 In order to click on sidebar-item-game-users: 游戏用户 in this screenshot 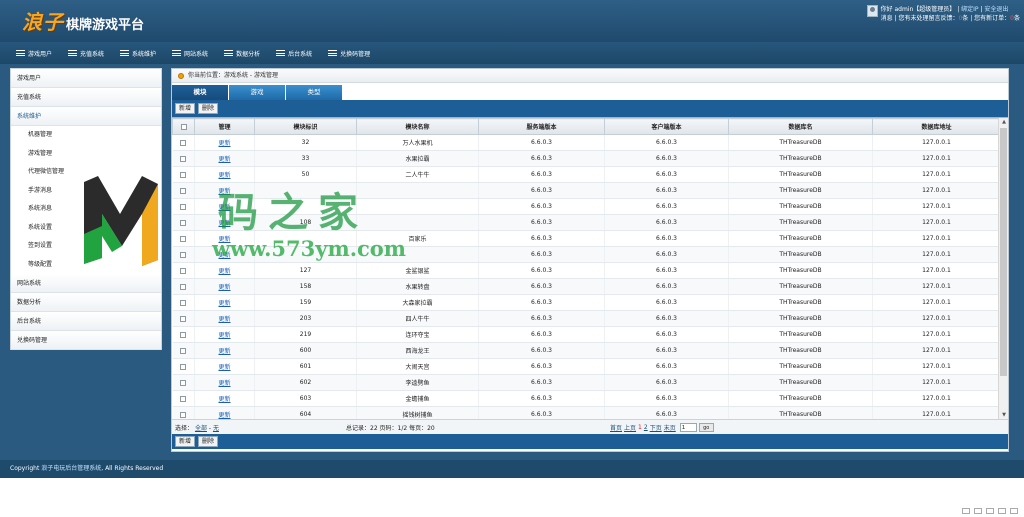, I will do `click(86, 78)`.